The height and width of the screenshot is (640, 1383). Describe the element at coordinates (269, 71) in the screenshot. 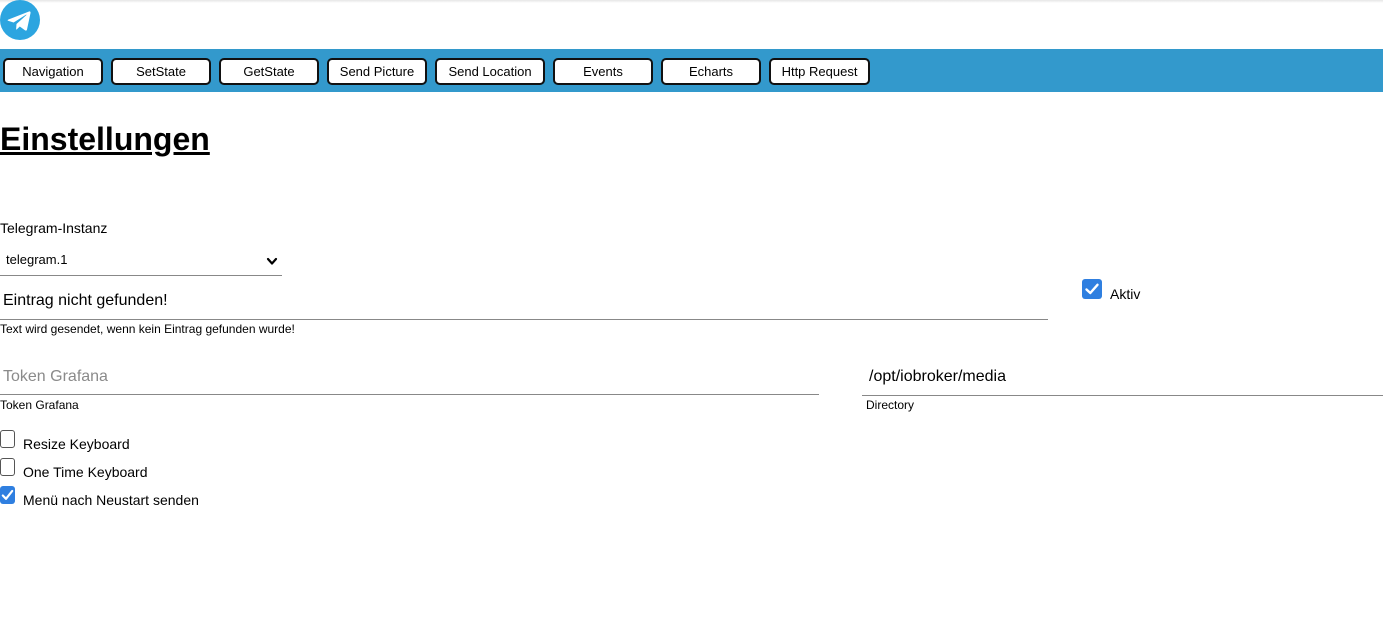

I see `nav-button-getstate: GetState` at that location.